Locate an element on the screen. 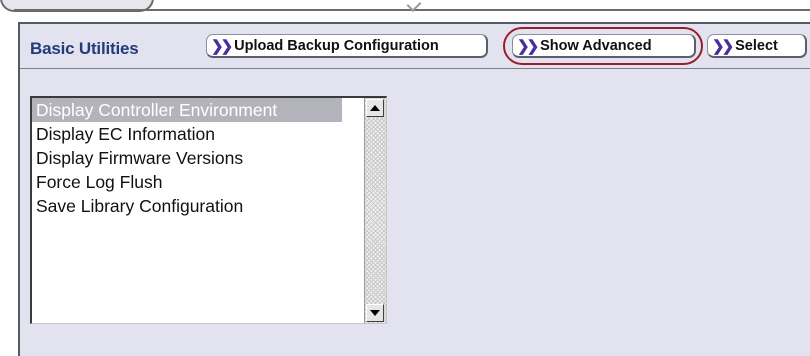 The image size is (810, 356). tab-strip is located at coordinates (405, 6).